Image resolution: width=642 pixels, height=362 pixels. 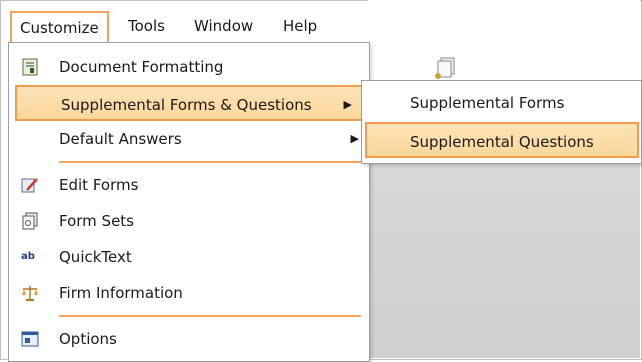 What do you see at coordinates (99, 185) in the screenshot?
I see `edit-forms-label: Edit Forms` at bounding box center [99, 185].